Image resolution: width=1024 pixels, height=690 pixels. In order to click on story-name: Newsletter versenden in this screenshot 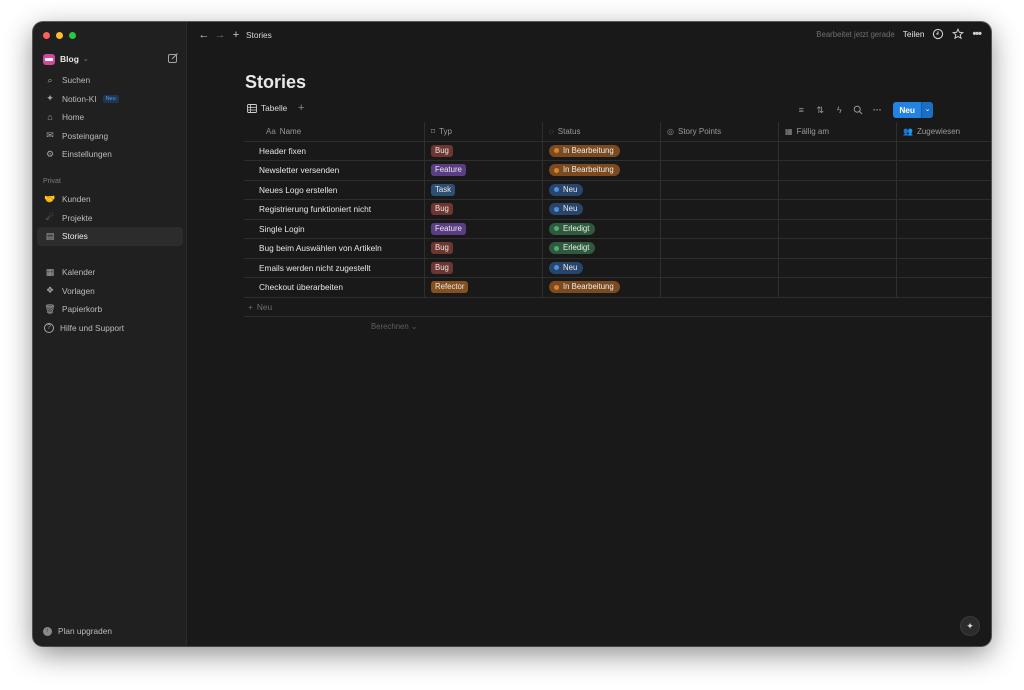, I will do `click(334, 170)`.